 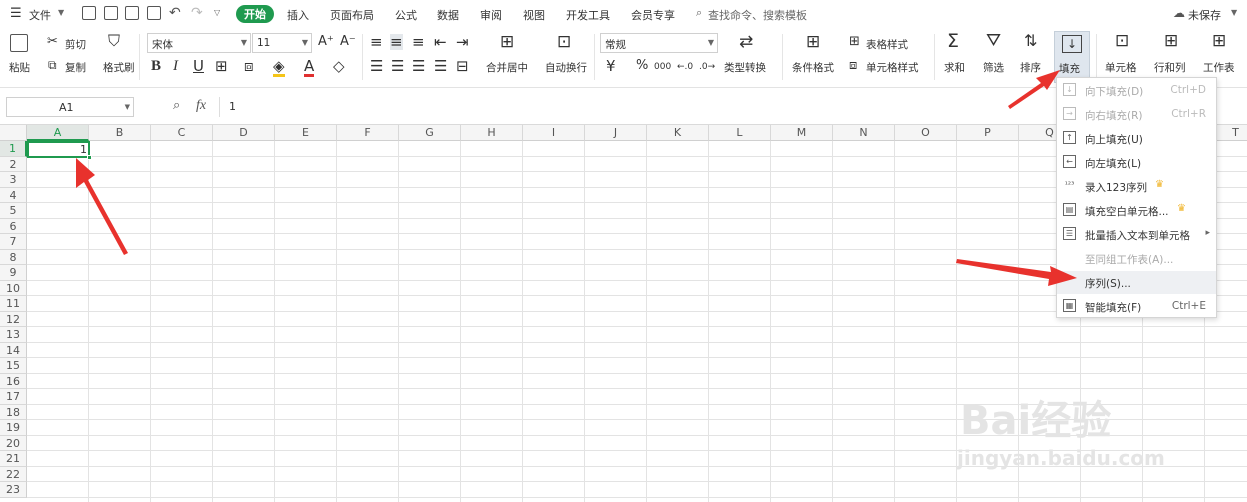 What do you see at coordinates (1016, 272) in the screenshot?
I see `arrow-to-series` at bounding box center [1016, 272].